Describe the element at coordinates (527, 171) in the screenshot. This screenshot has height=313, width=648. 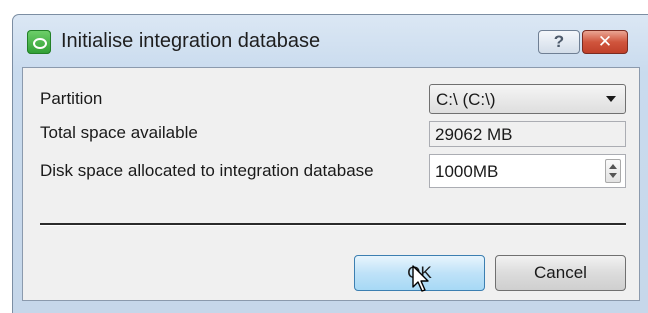
I see `allocated-space-input: 1000MB` at that location.